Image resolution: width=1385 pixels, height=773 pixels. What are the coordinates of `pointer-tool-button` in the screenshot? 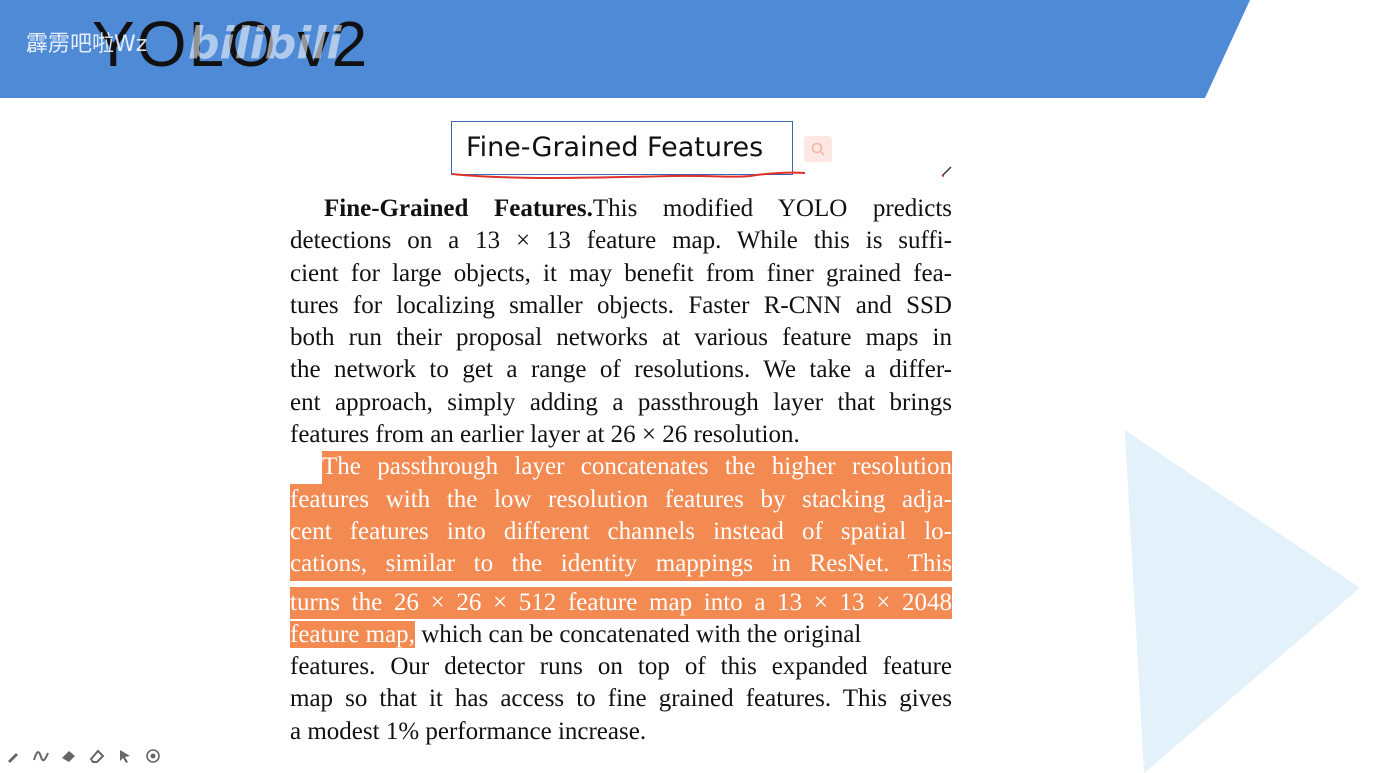 It's located at (125, 756).